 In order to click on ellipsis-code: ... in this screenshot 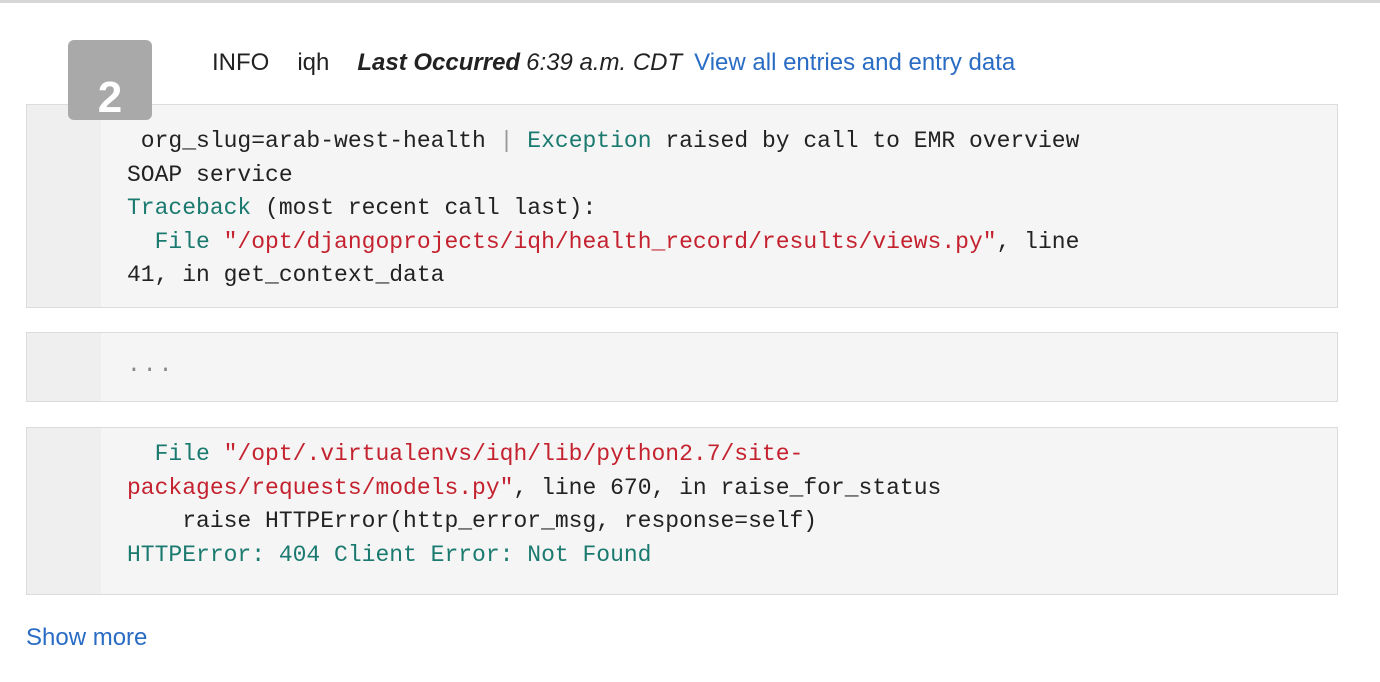, I will do `click(151, 365)`.